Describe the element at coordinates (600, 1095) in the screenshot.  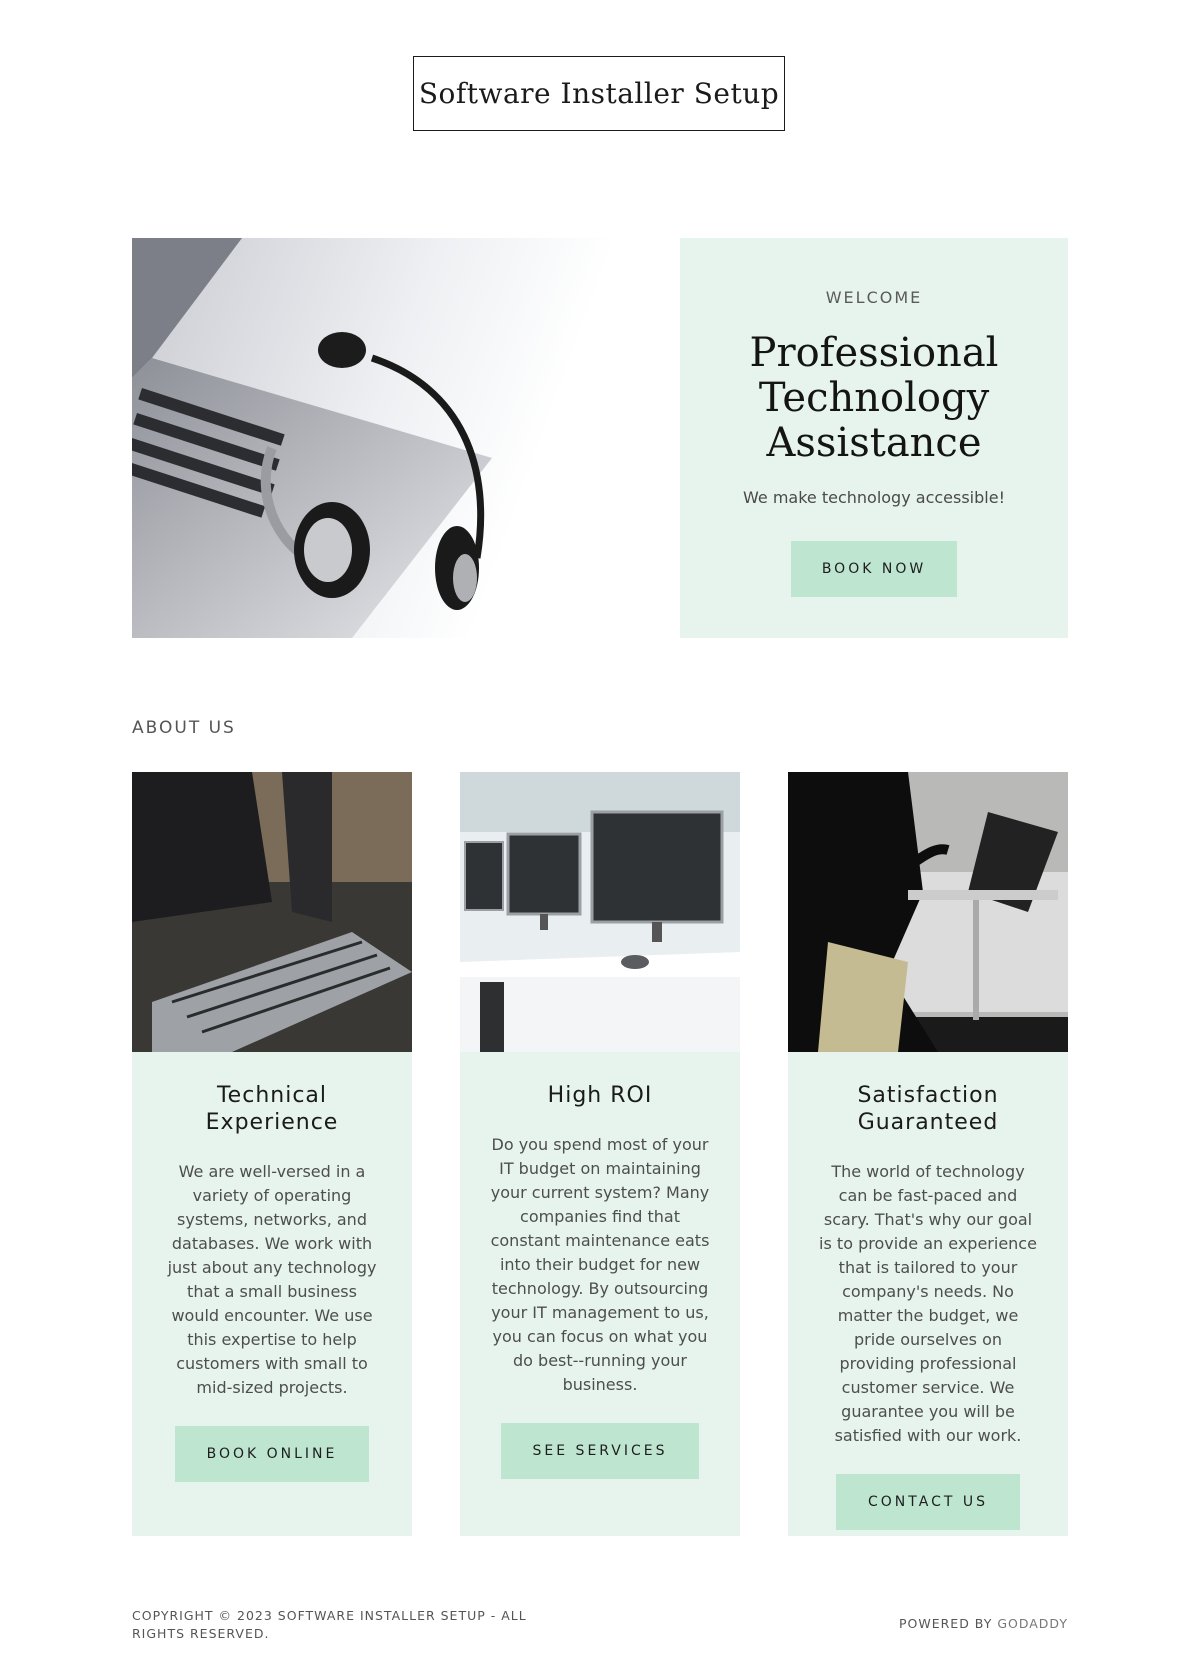
I see `card-title: High ROI` at that location.